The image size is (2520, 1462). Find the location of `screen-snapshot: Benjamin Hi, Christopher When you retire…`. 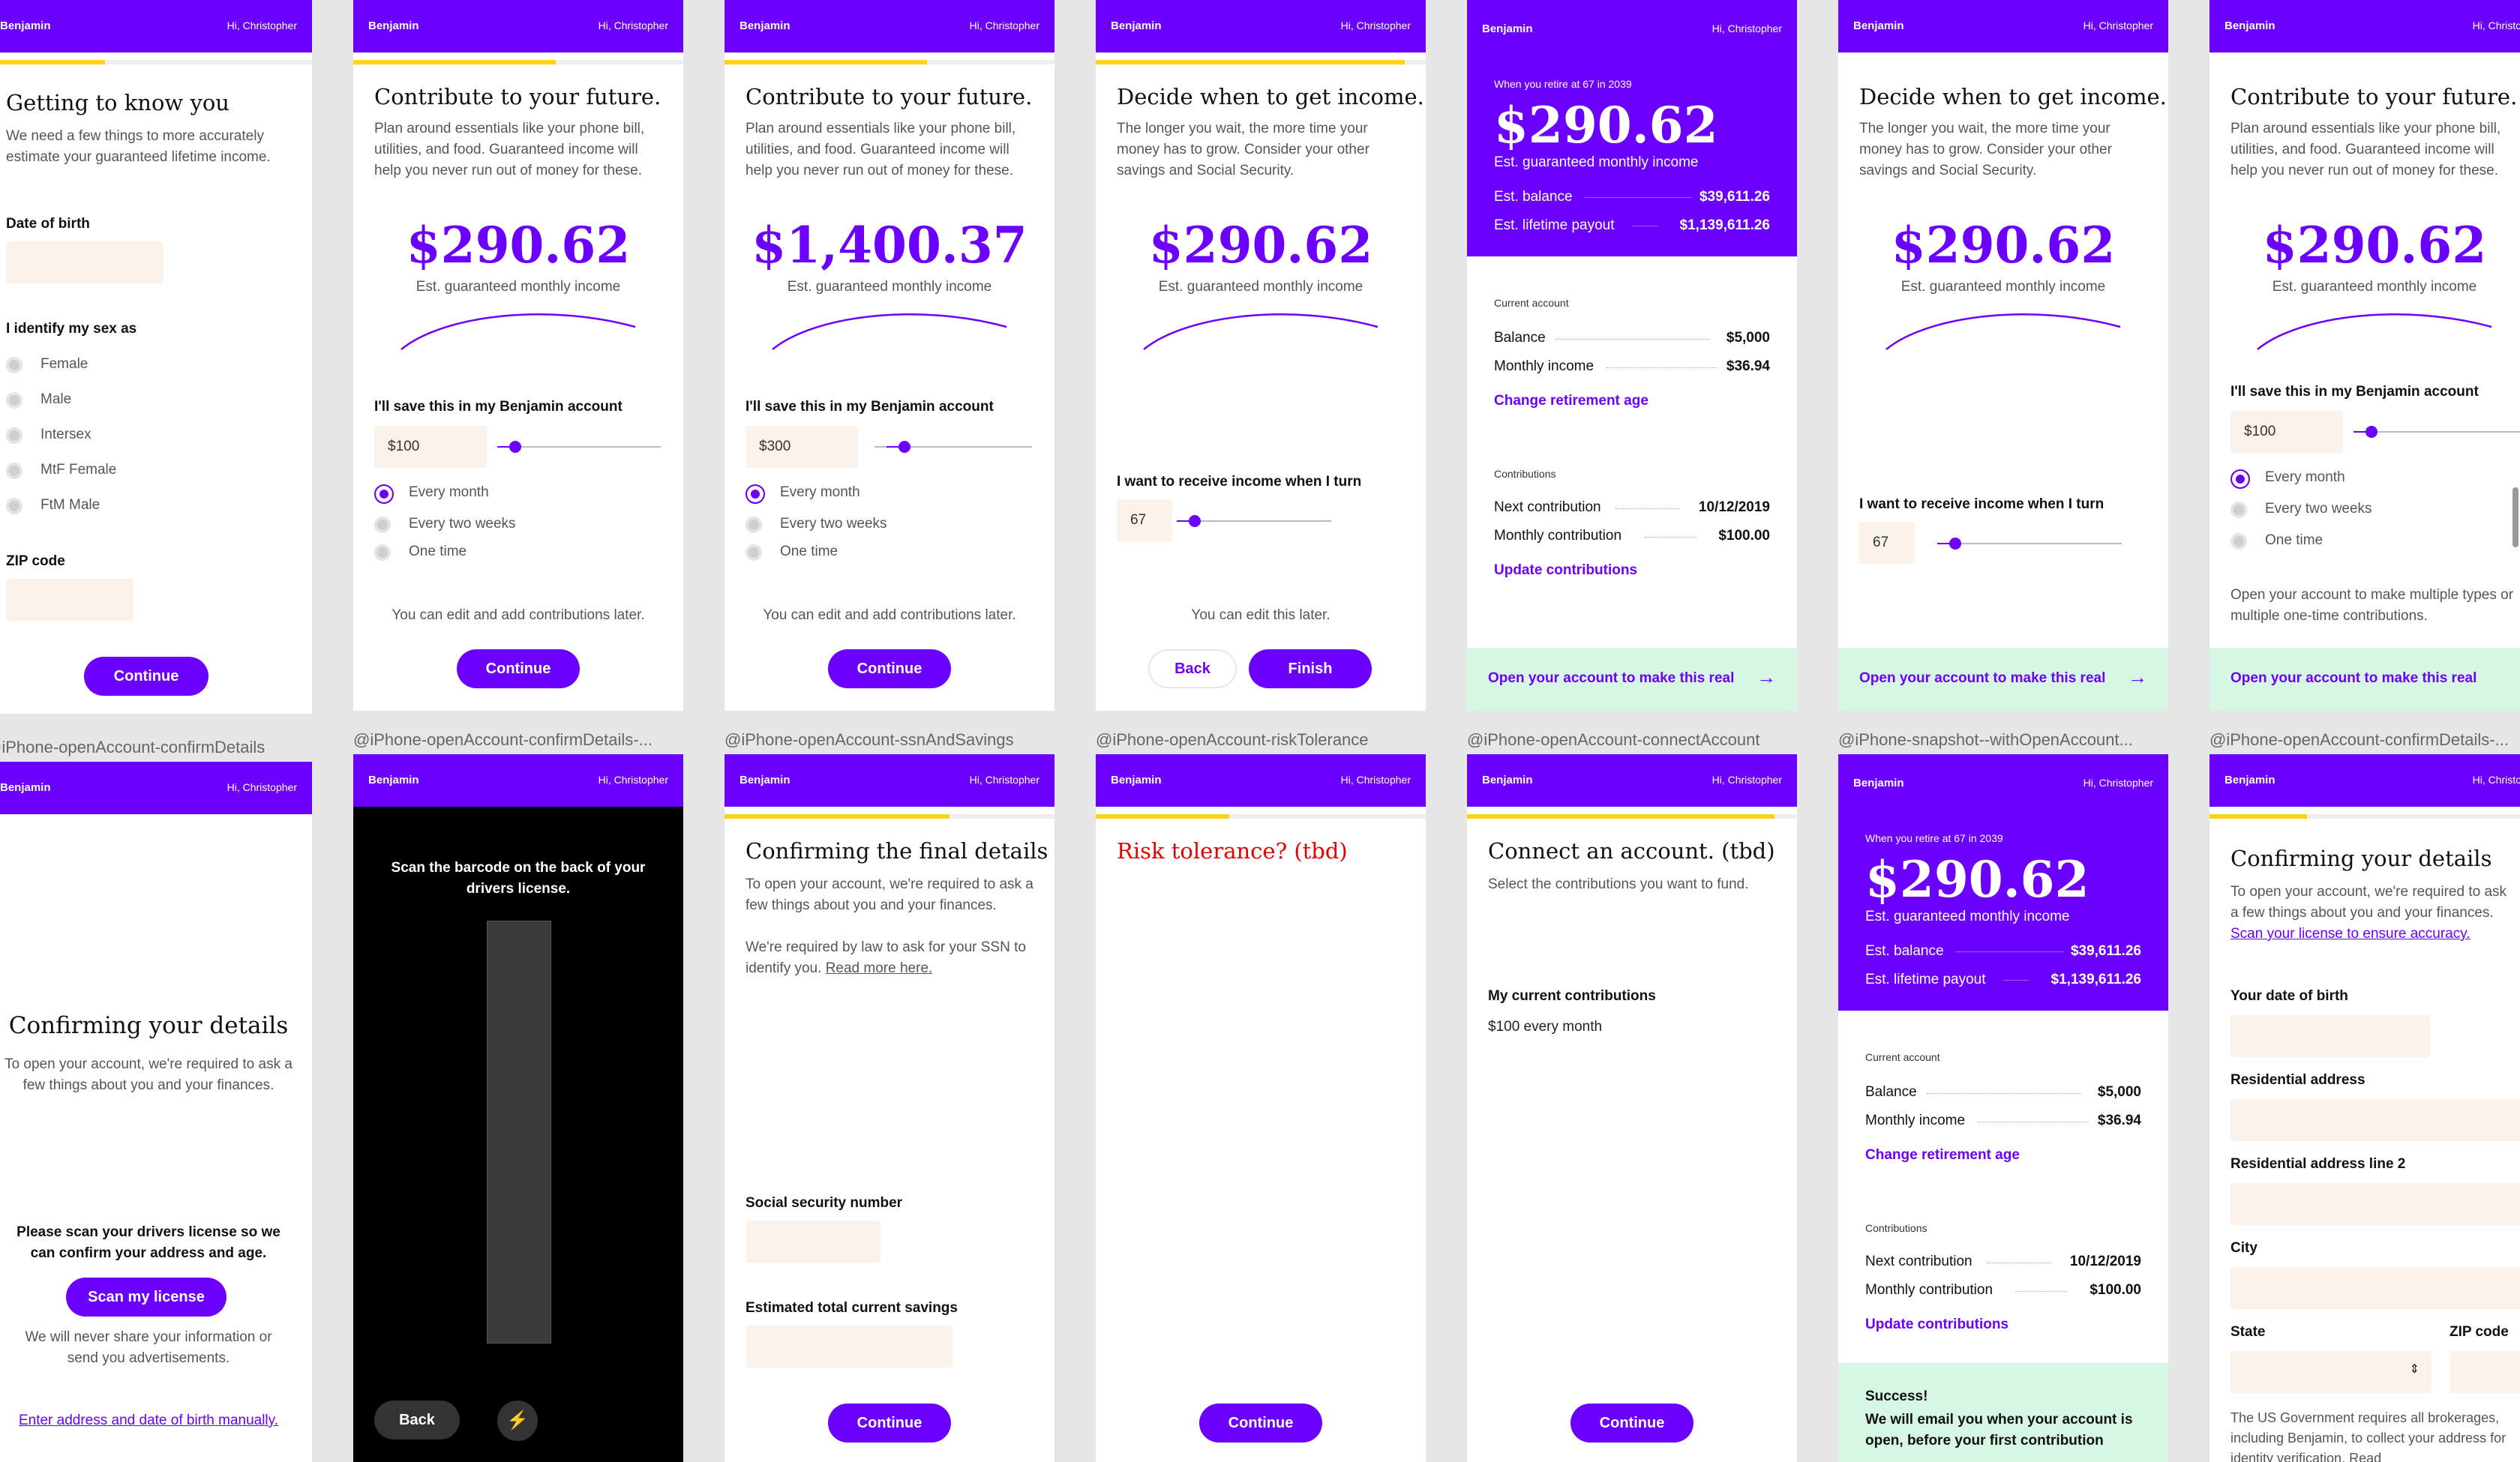

screen-snapshot: Benjamin Hi, Christopher When you retire… is located at coordinates (1632, 355).